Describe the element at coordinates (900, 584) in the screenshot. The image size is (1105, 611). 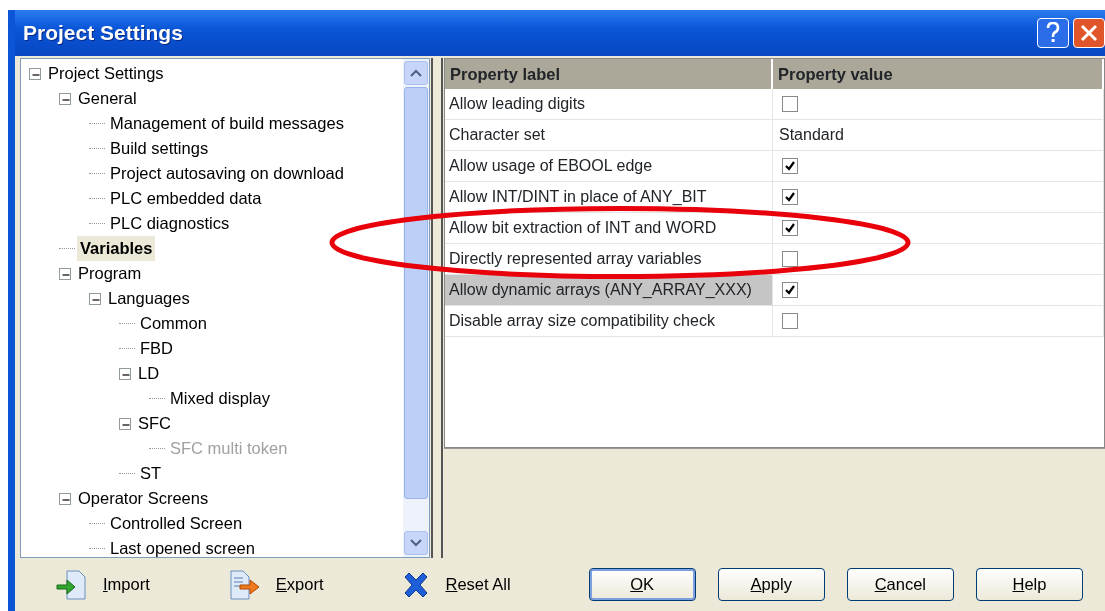
I see `dialog-button: Cancel` at that location.